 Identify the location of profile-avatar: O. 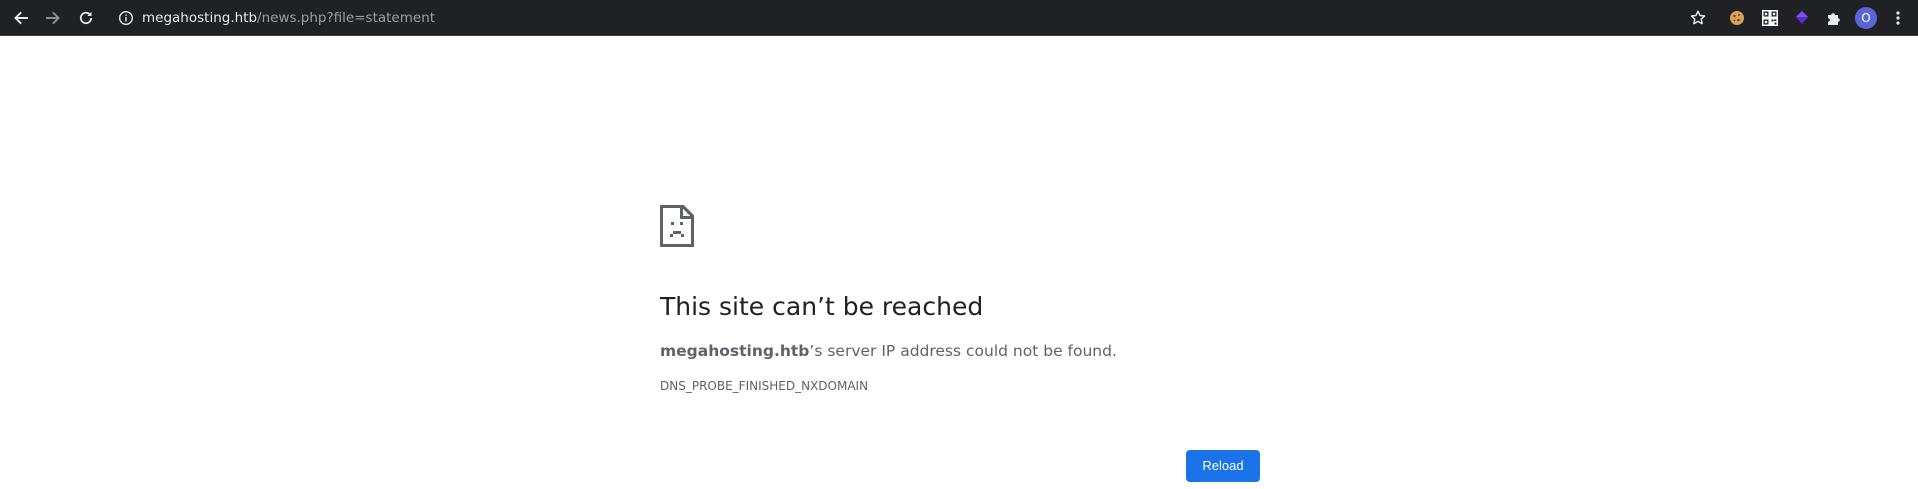
(1866, 18).